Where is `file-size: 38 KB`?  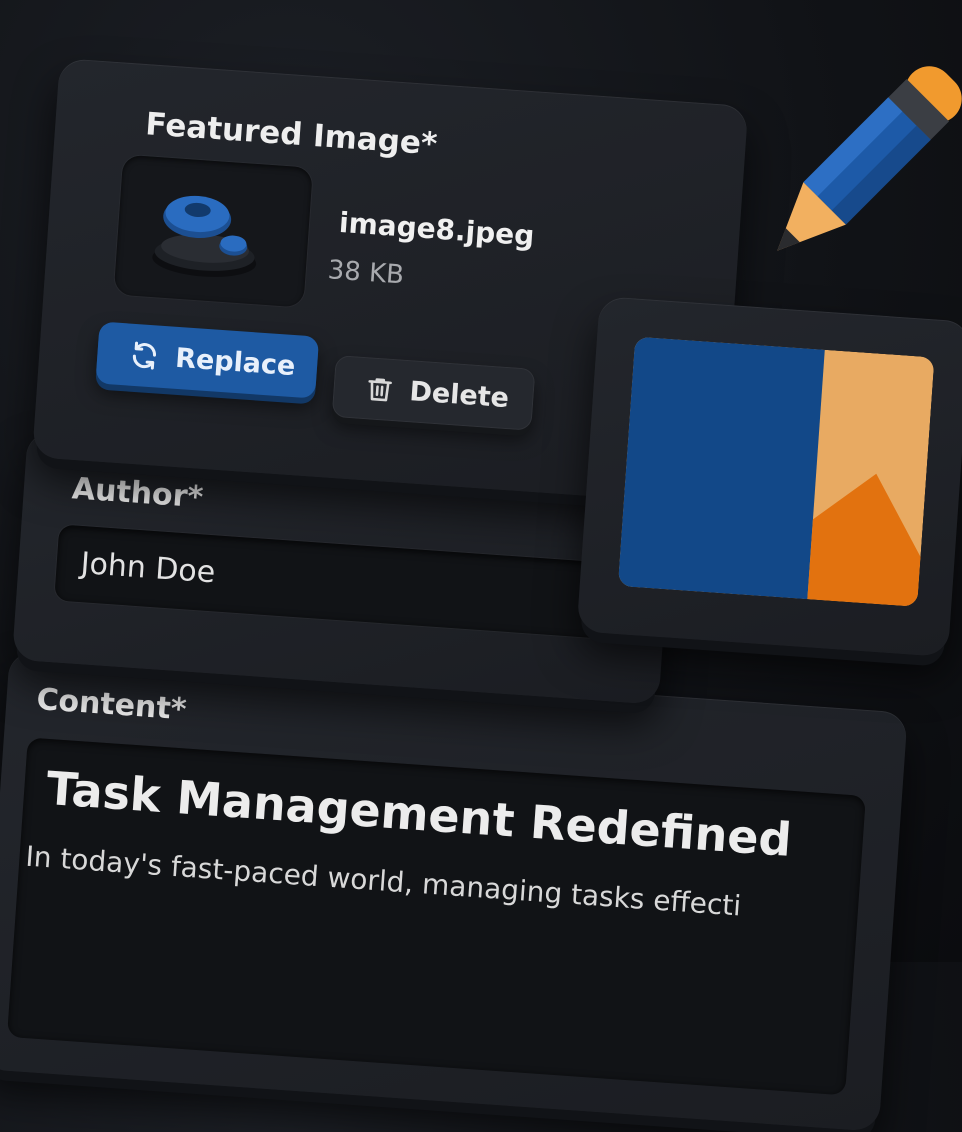
file-size: 38 KB is located at coordinates (365, 273).